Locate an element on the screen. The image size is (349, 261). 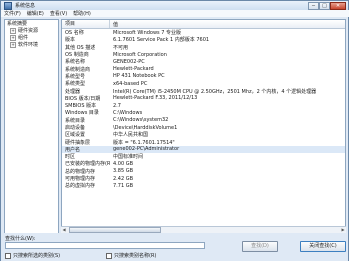
table-row: 时区 中国标准时间 is located at coordinates (203, 156).